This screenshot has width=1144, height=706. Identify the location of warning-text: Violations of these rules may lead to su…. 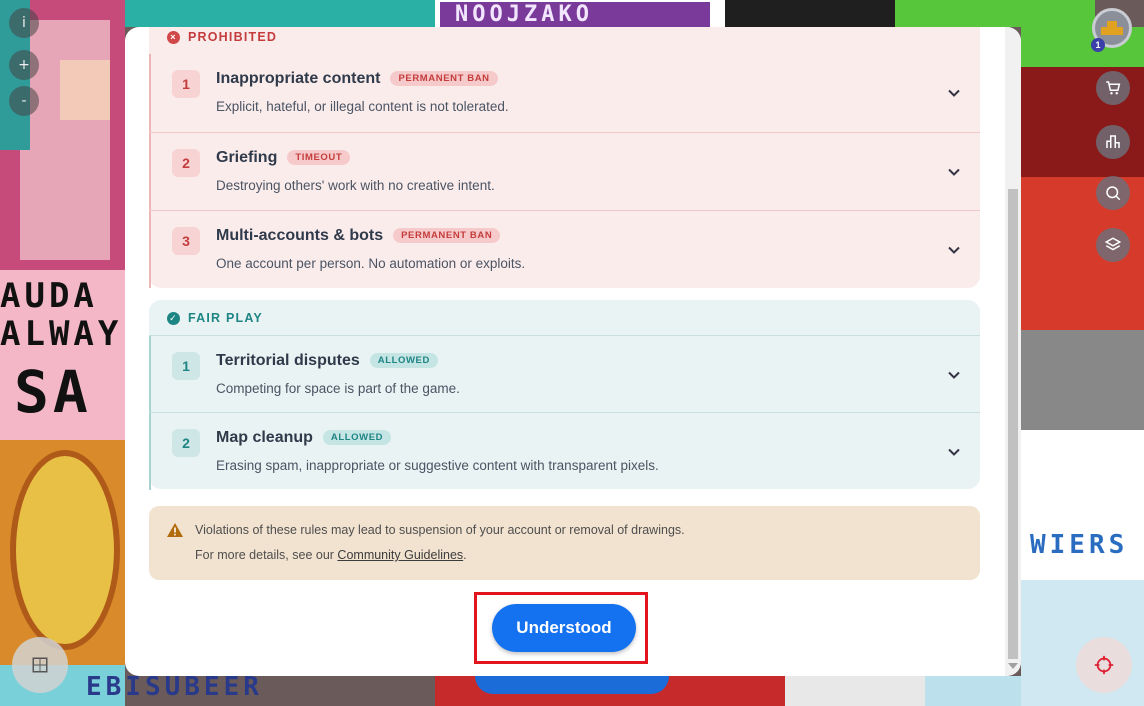
(440, 530).